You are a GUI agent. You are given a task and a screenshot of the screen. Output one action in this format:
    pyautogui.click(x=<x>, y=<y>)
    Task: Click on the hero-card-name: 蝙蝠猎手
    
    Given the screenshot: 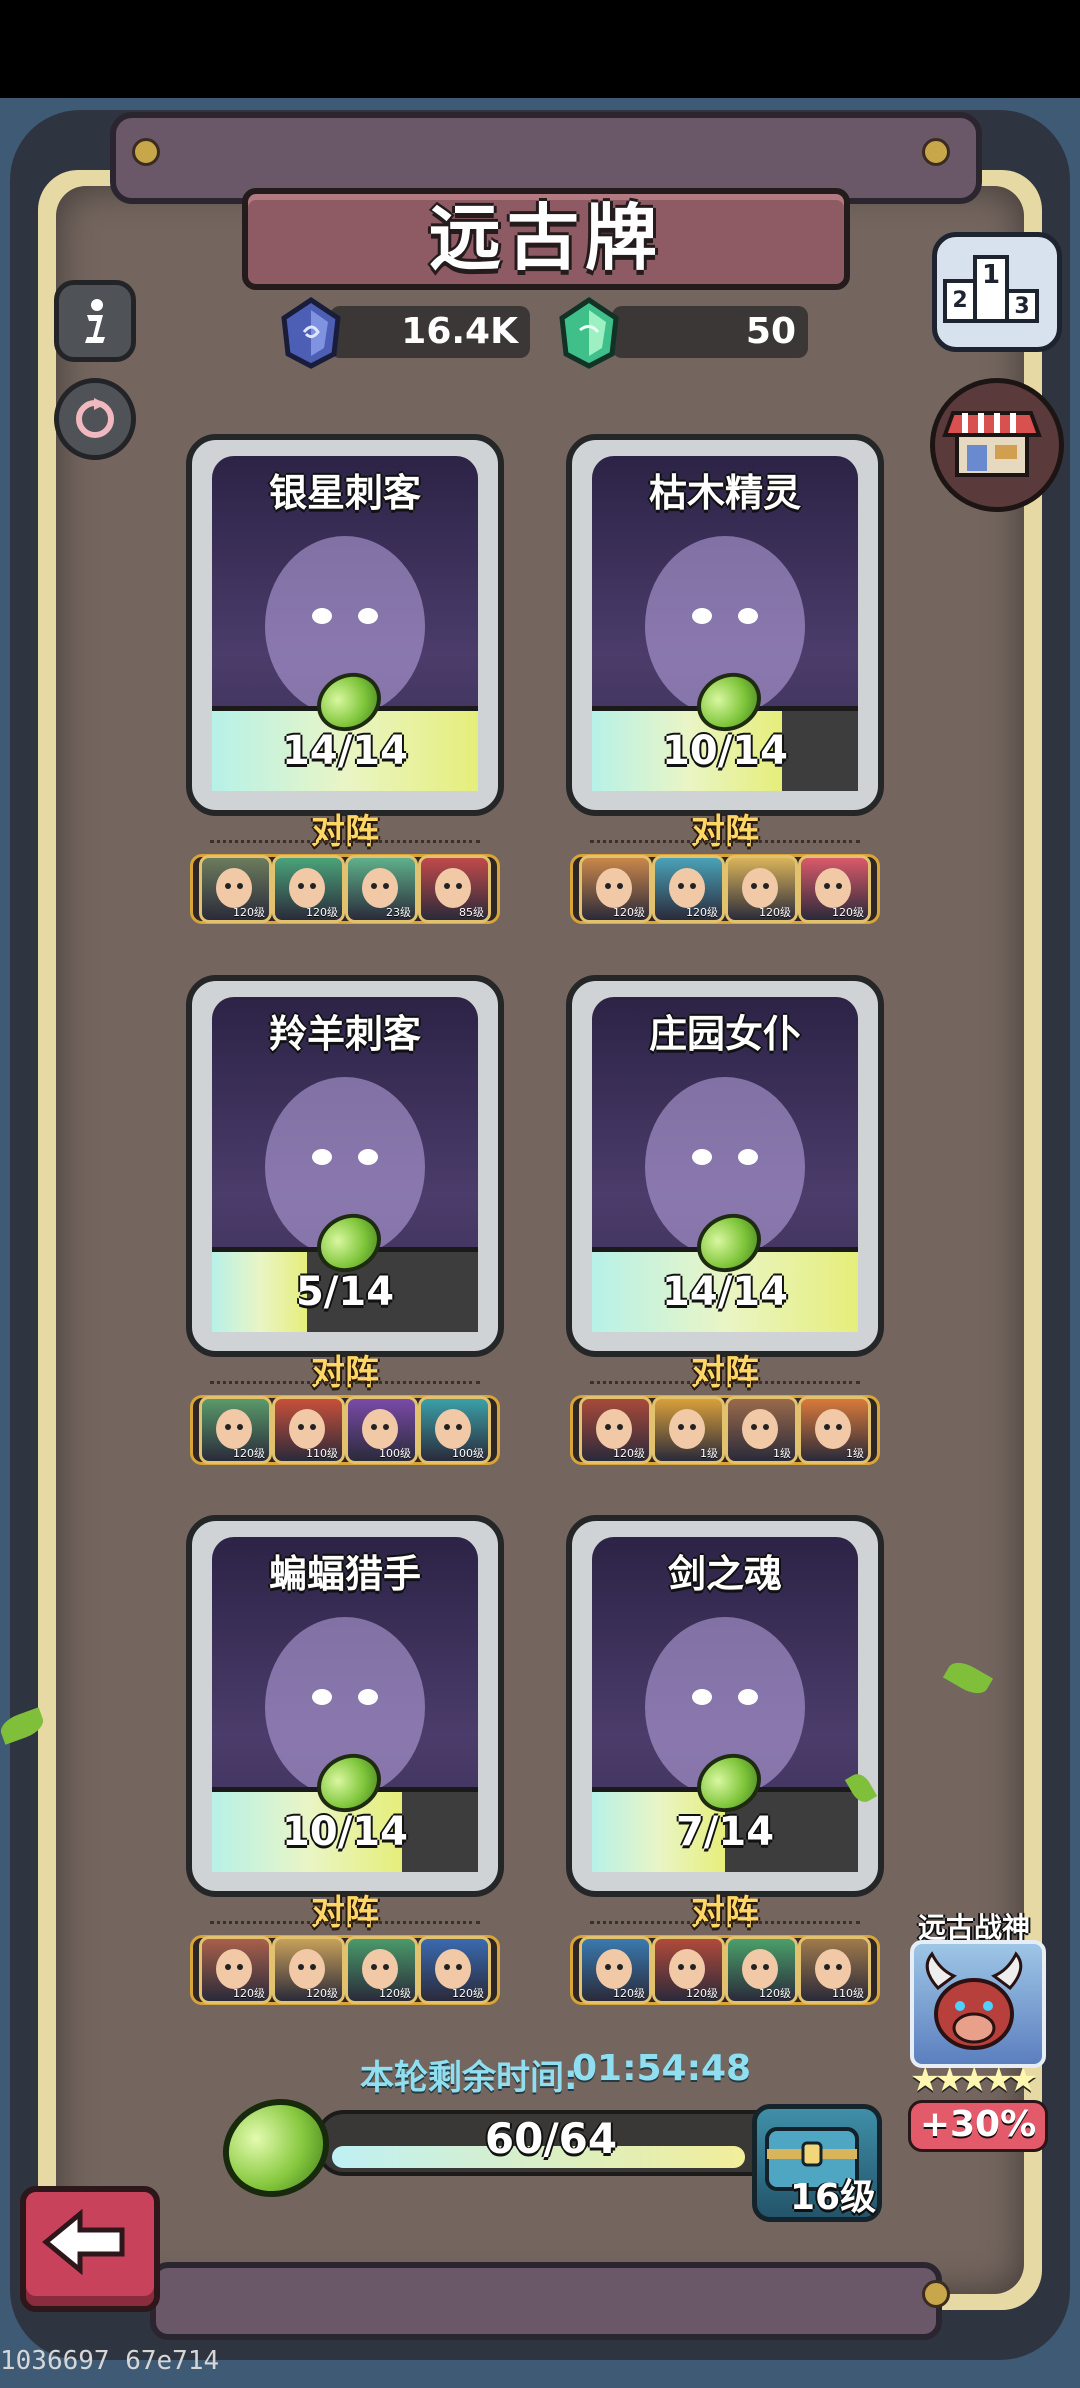 What is the action you would take?
    pyautogui.click(x=344, y=1574)
    